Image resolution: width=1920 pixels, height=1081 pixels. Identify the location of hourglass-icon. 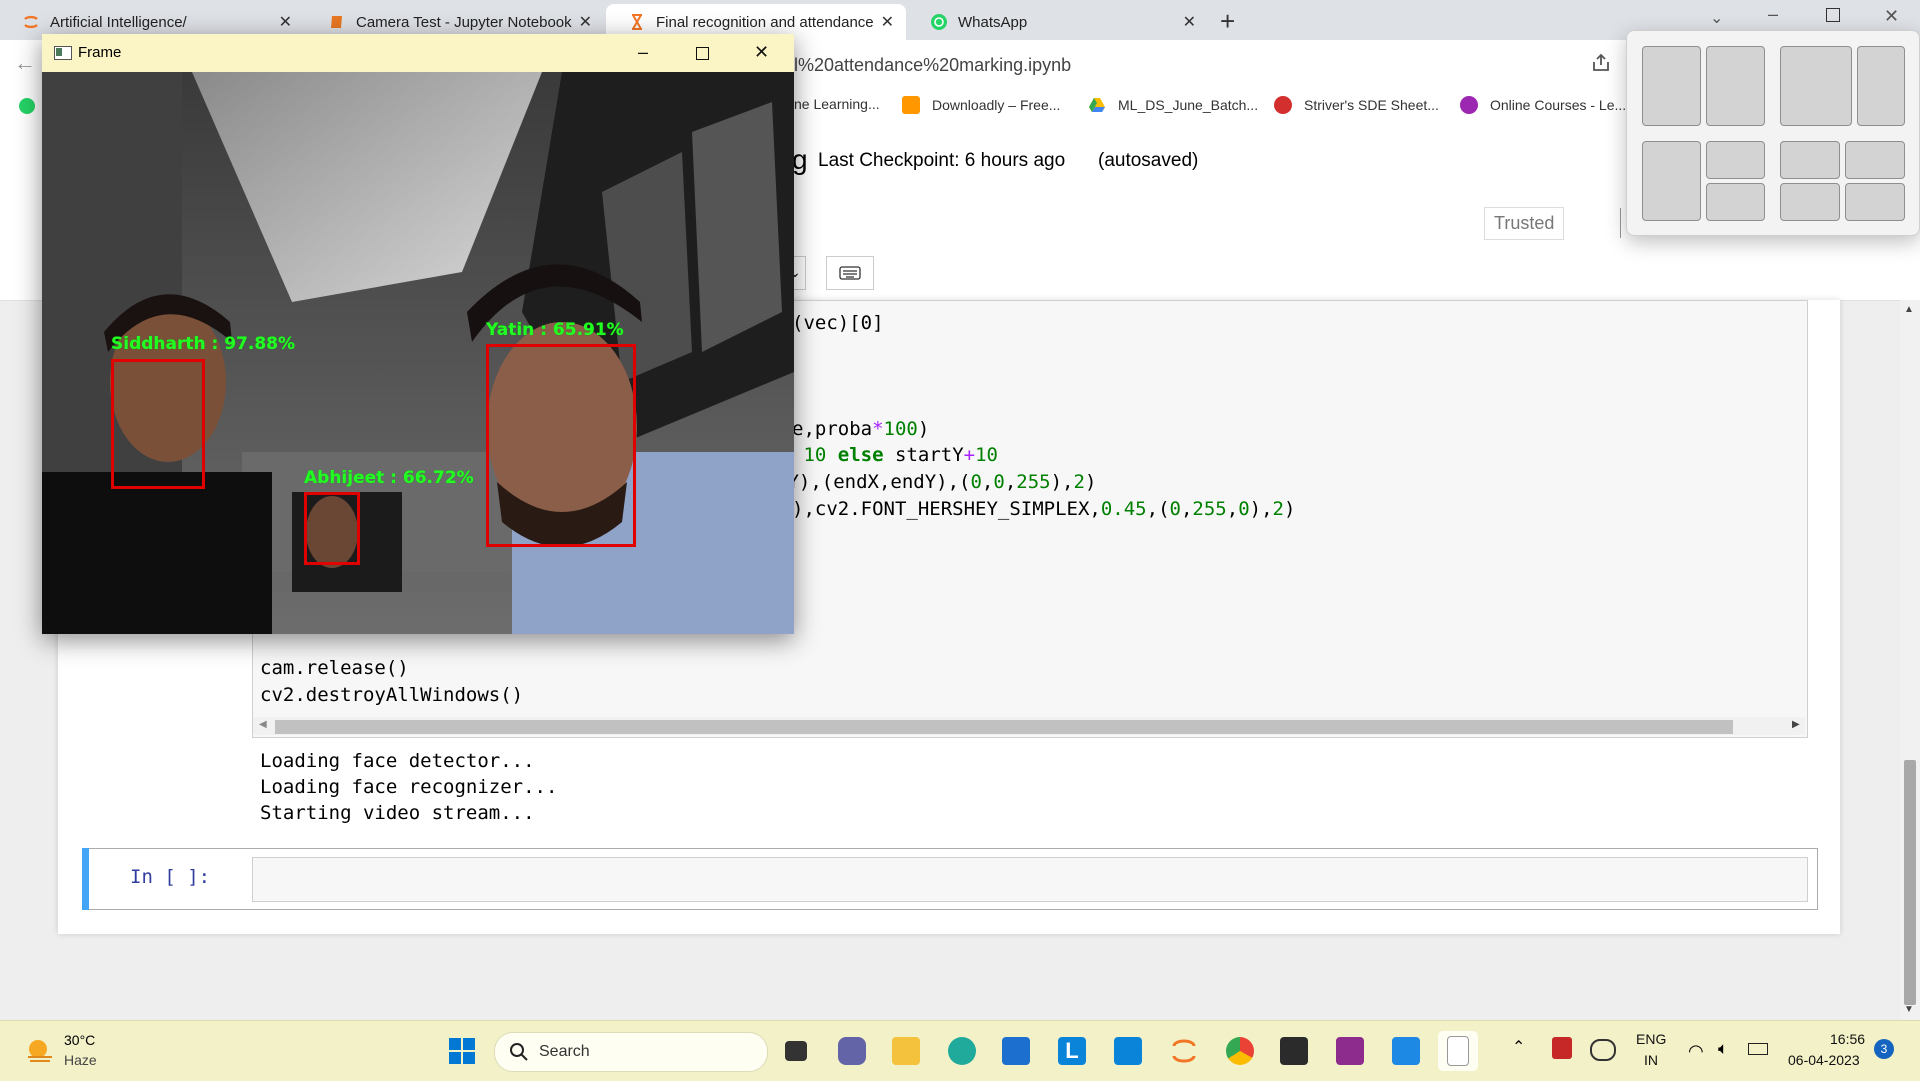
(637, 22).